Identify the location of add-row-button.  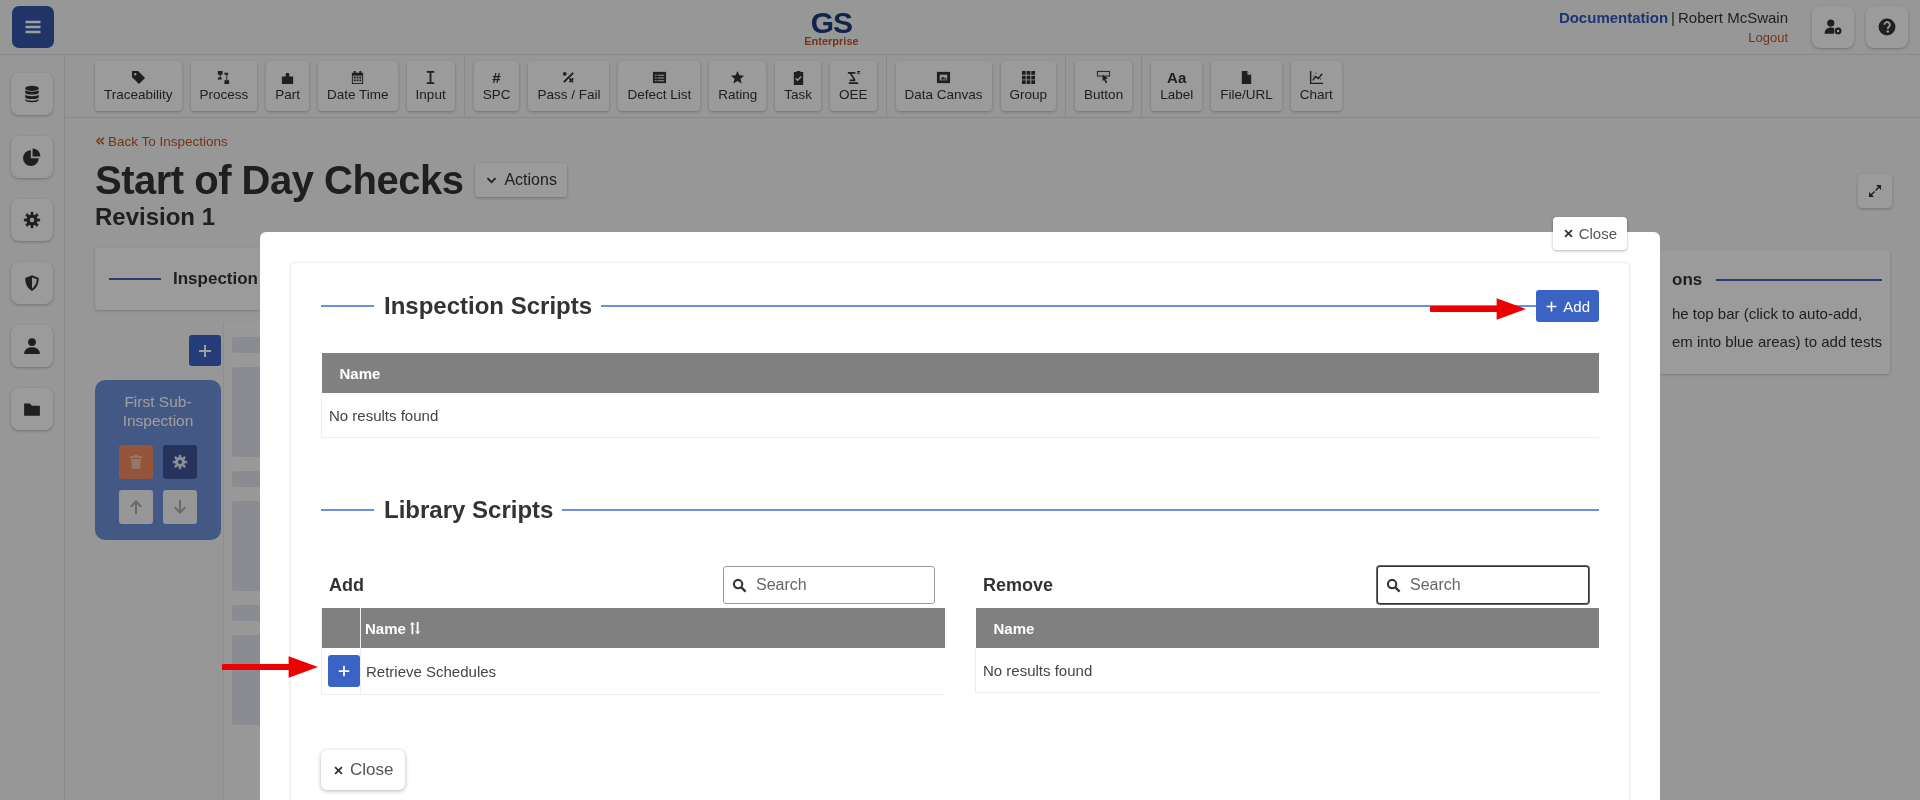
(344, 671).